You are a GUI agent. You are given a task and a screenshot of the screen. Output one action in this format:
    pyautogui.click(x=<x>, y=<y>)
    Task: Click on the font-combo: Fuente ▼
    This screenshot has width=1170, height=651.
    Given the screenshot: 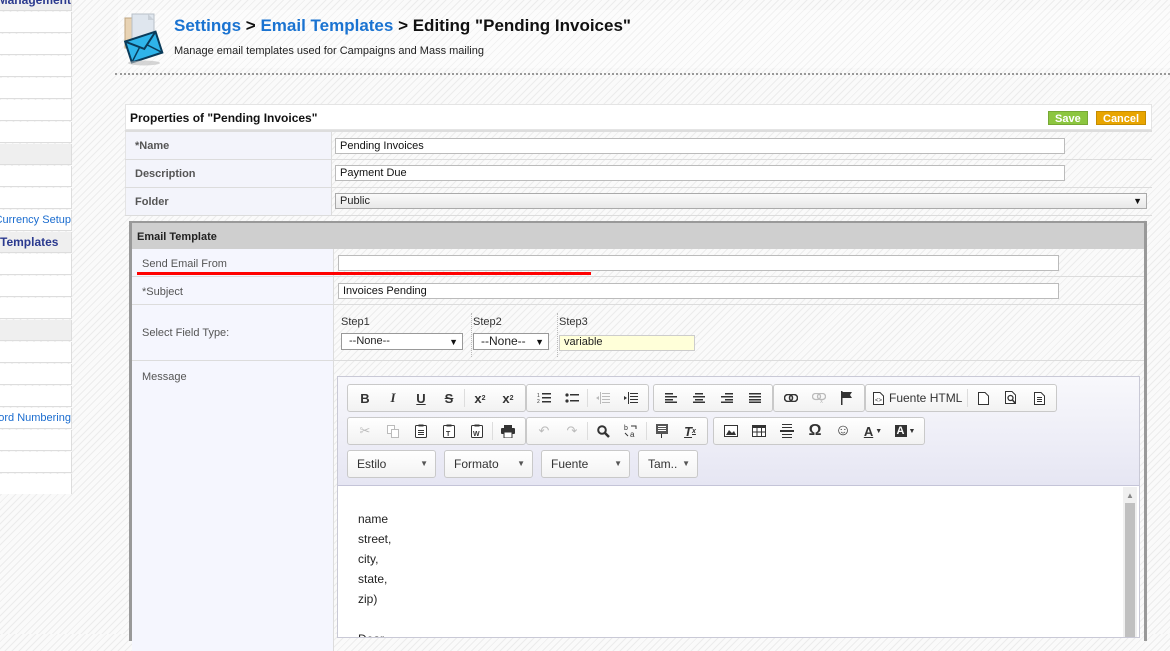 What is the action you would take?
    pyautogui.click(x=585, y=464)
    